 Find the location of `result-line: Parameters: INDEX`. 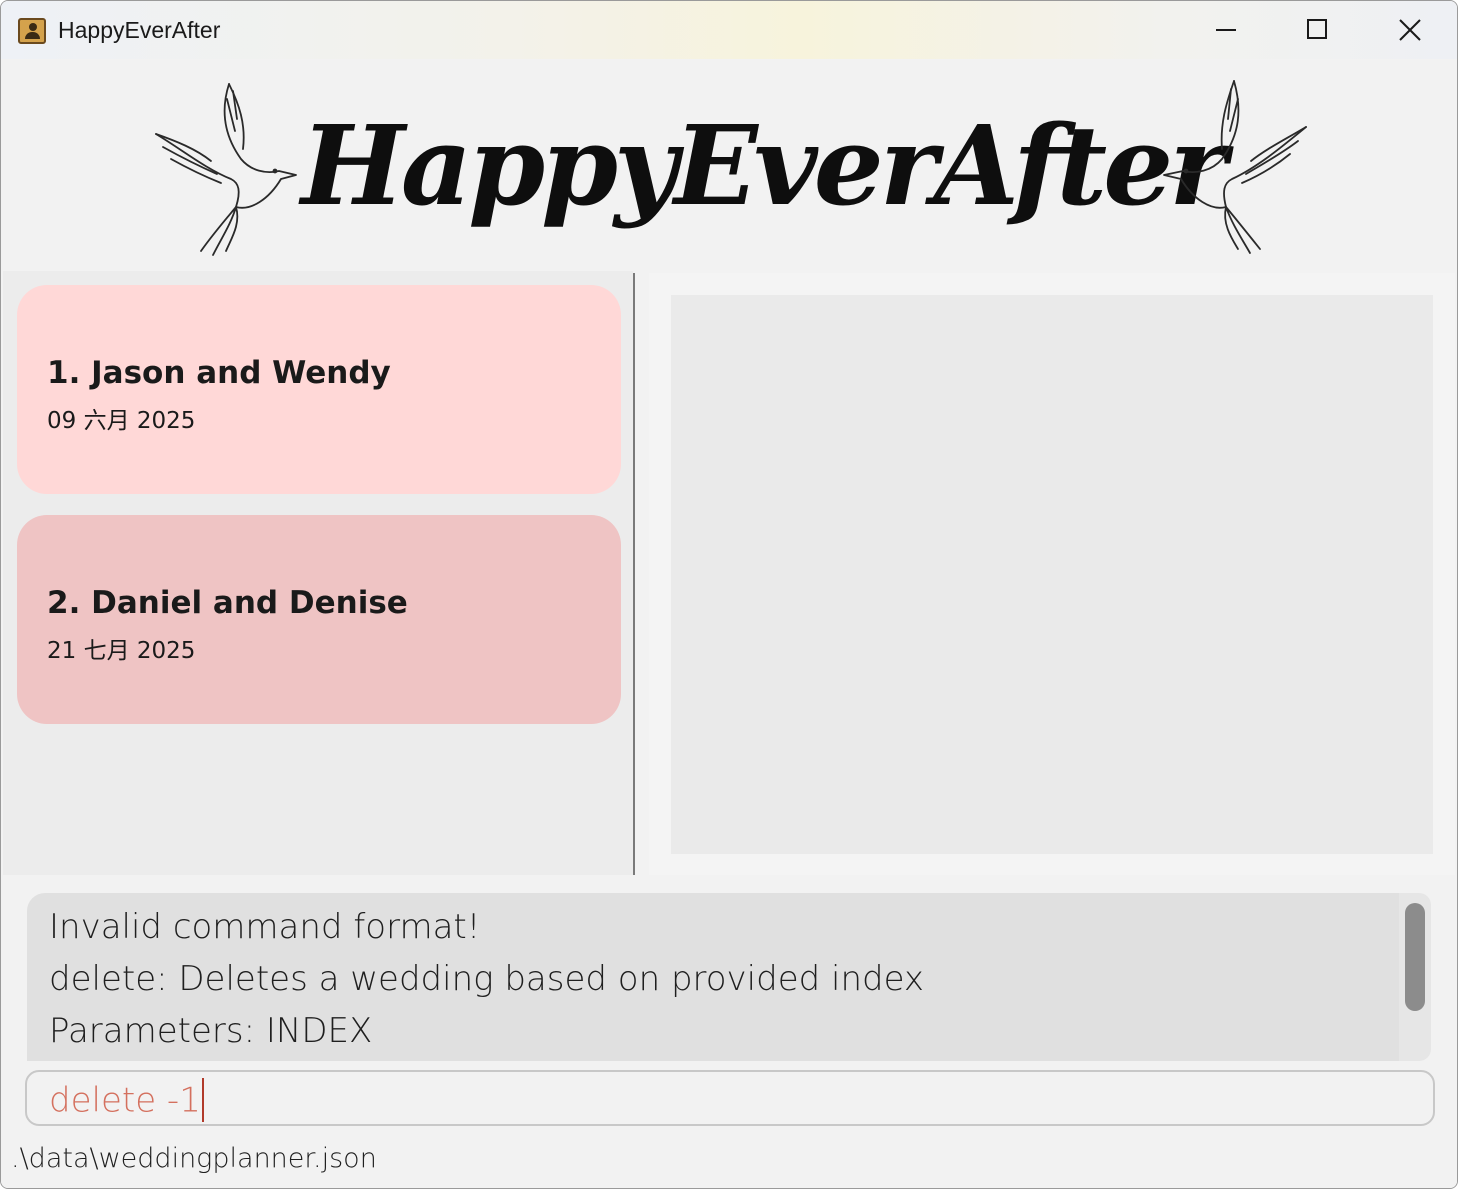

result-line: Parameters: INDEX is located at coordinates (211, 1031).